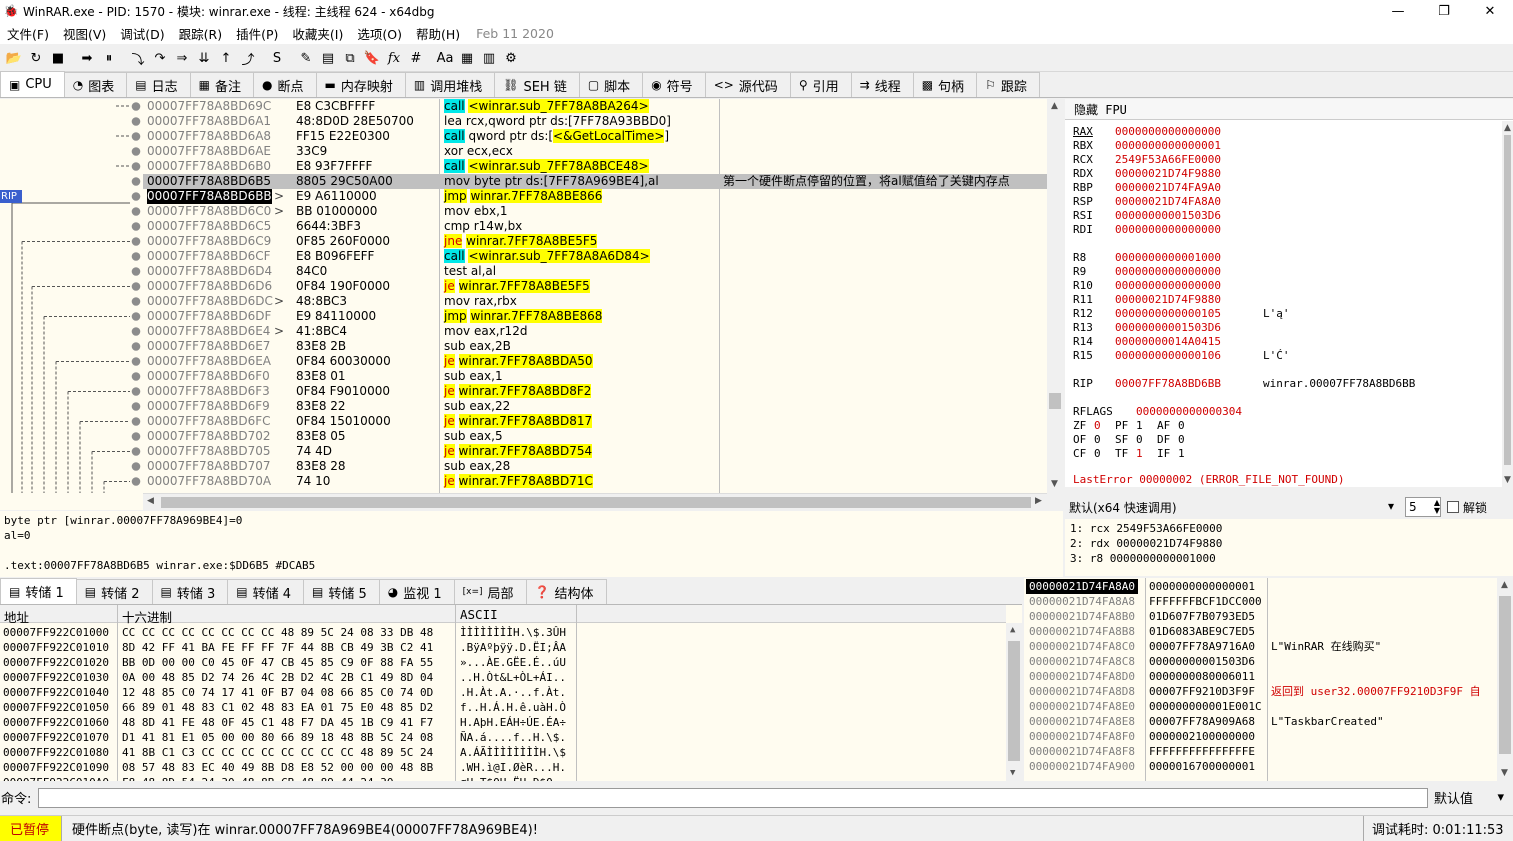  What do you see at coordinates (674, 84) in the screenshot?
I see `tab-symbols: ◉ 符号` at bounding box center [674, 84].